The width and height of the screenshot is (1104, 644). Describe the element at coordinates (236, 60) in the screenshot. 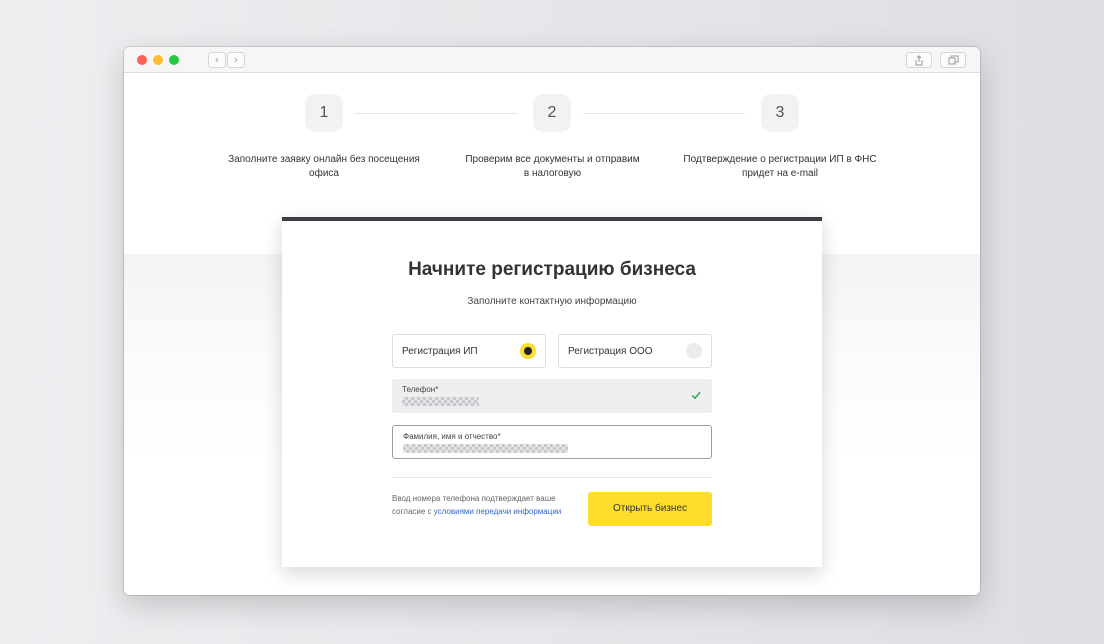

I see `forward-arrow-icon: ›` at that location.